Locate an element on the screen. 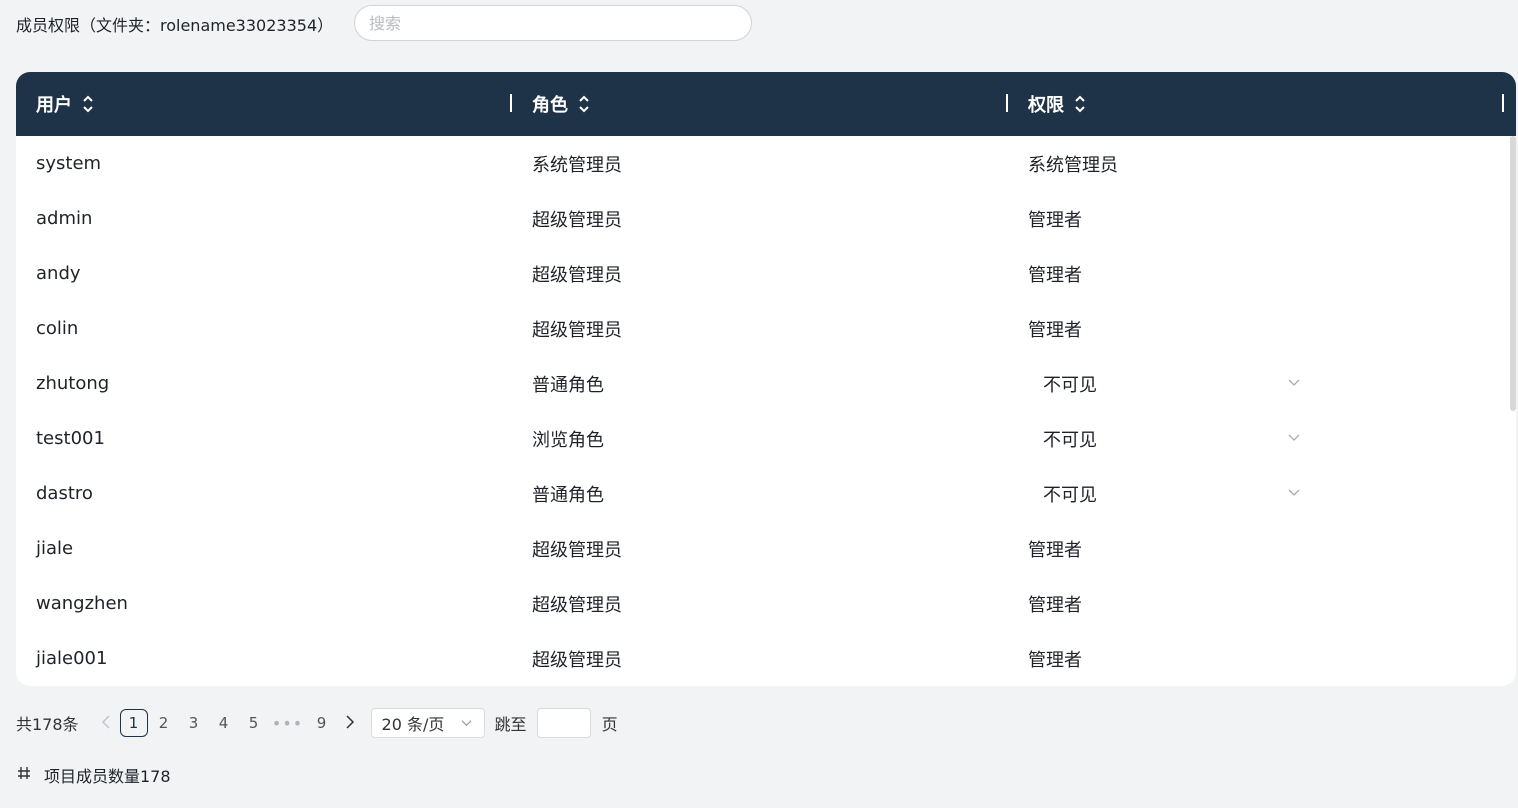 The width and height of the screenshot is (1518, 808). chevron-right-icon is located at coordinates (350, 721).